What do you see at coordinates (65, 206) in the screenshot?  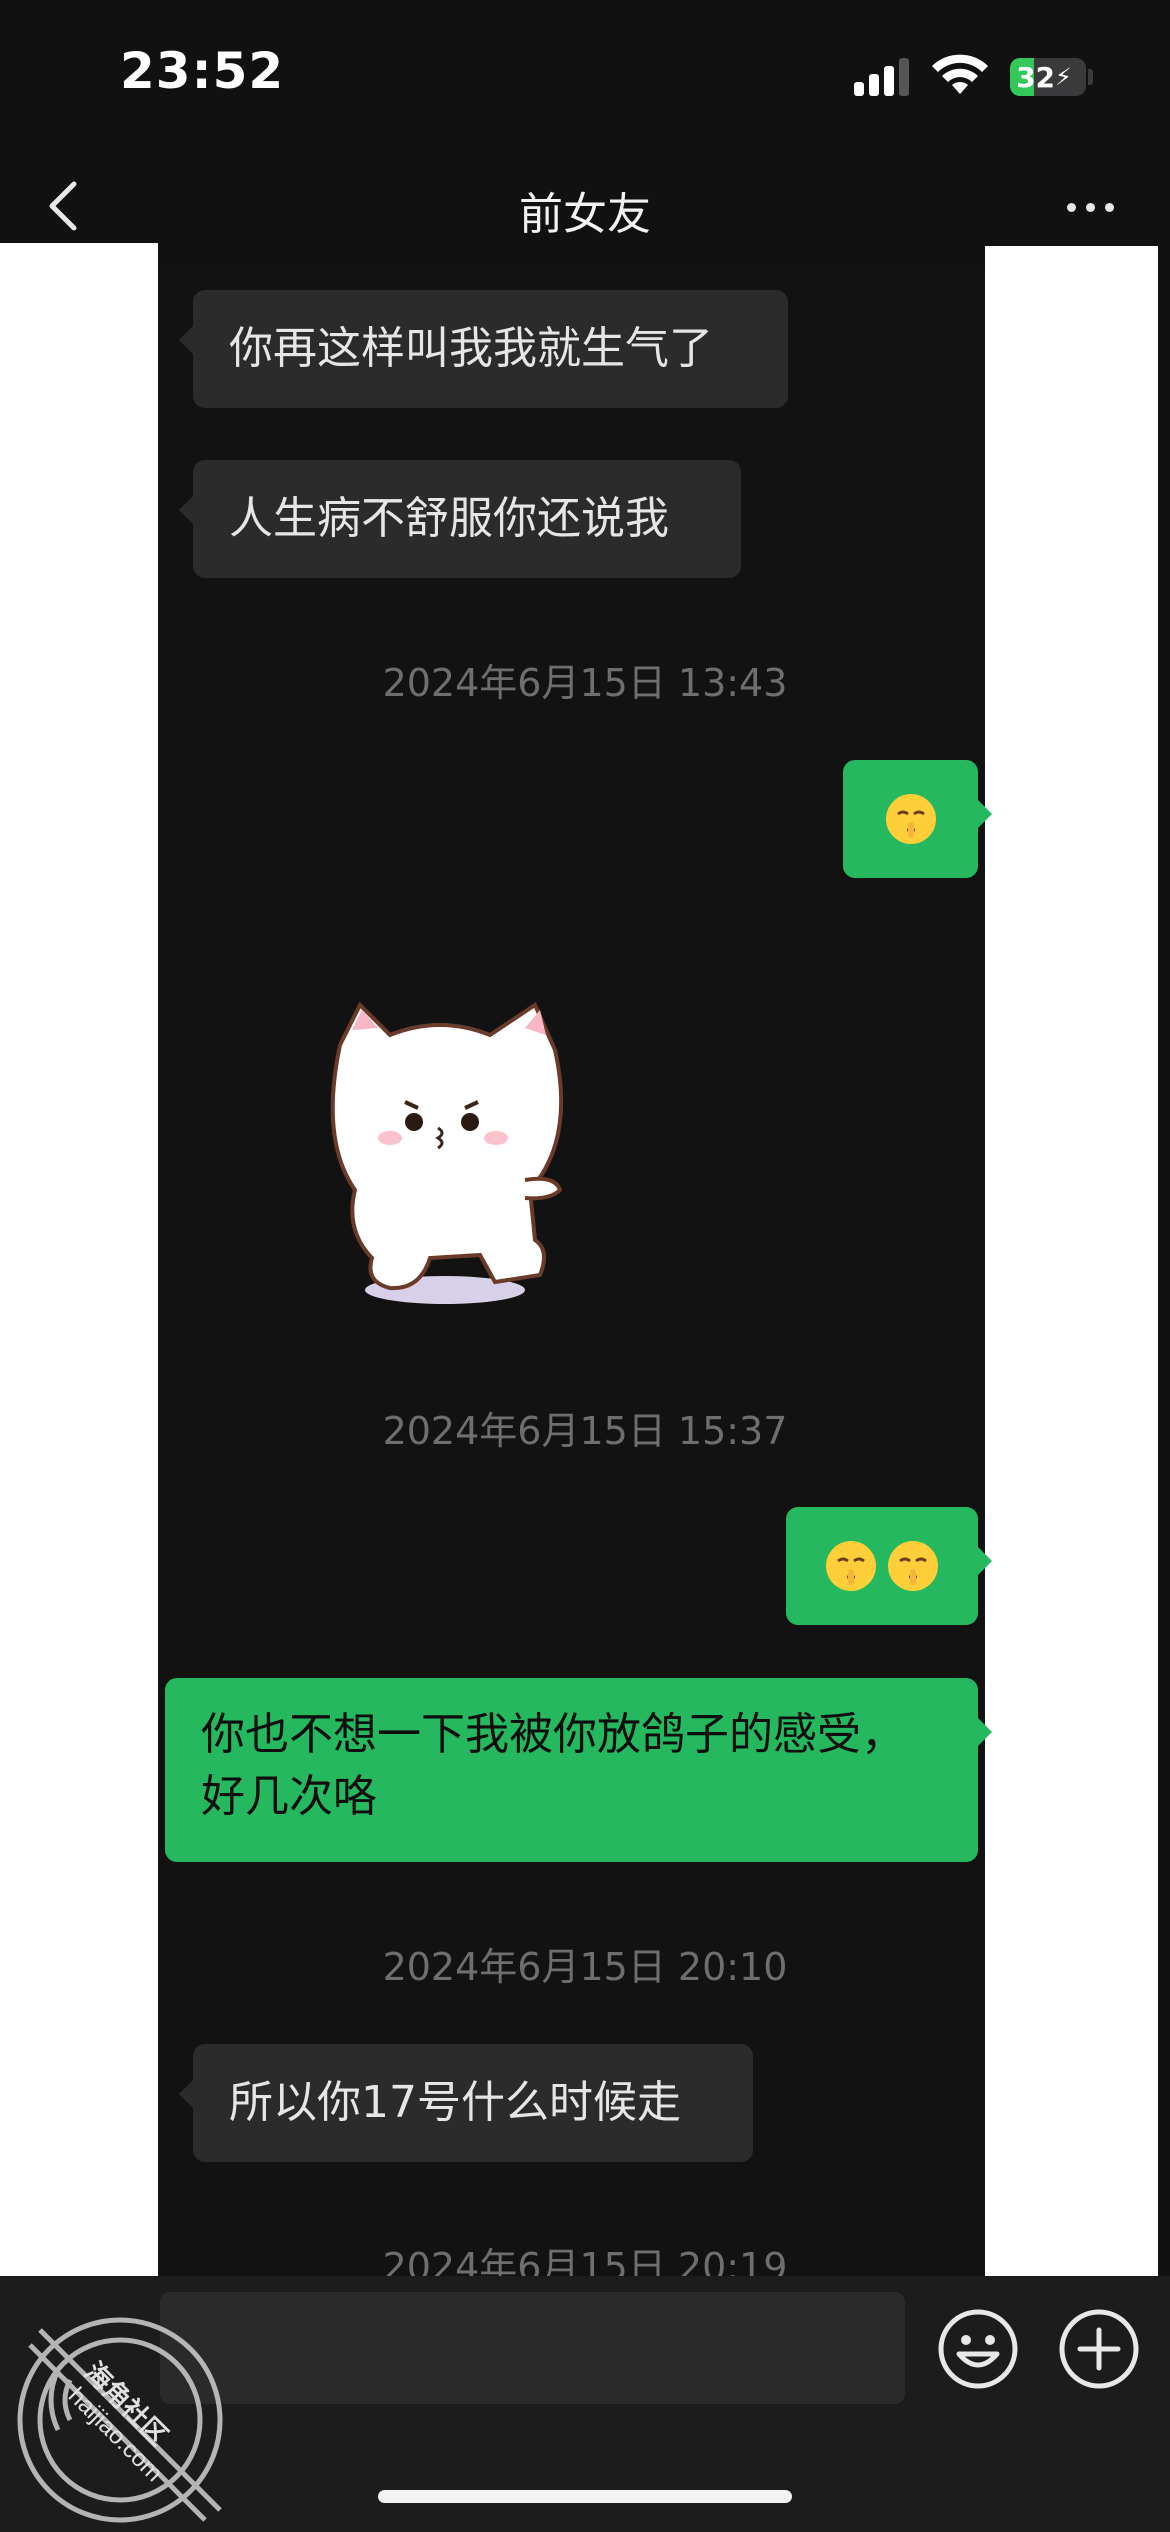 I see `back-chevron-icon` at bounding box center [65, 206].